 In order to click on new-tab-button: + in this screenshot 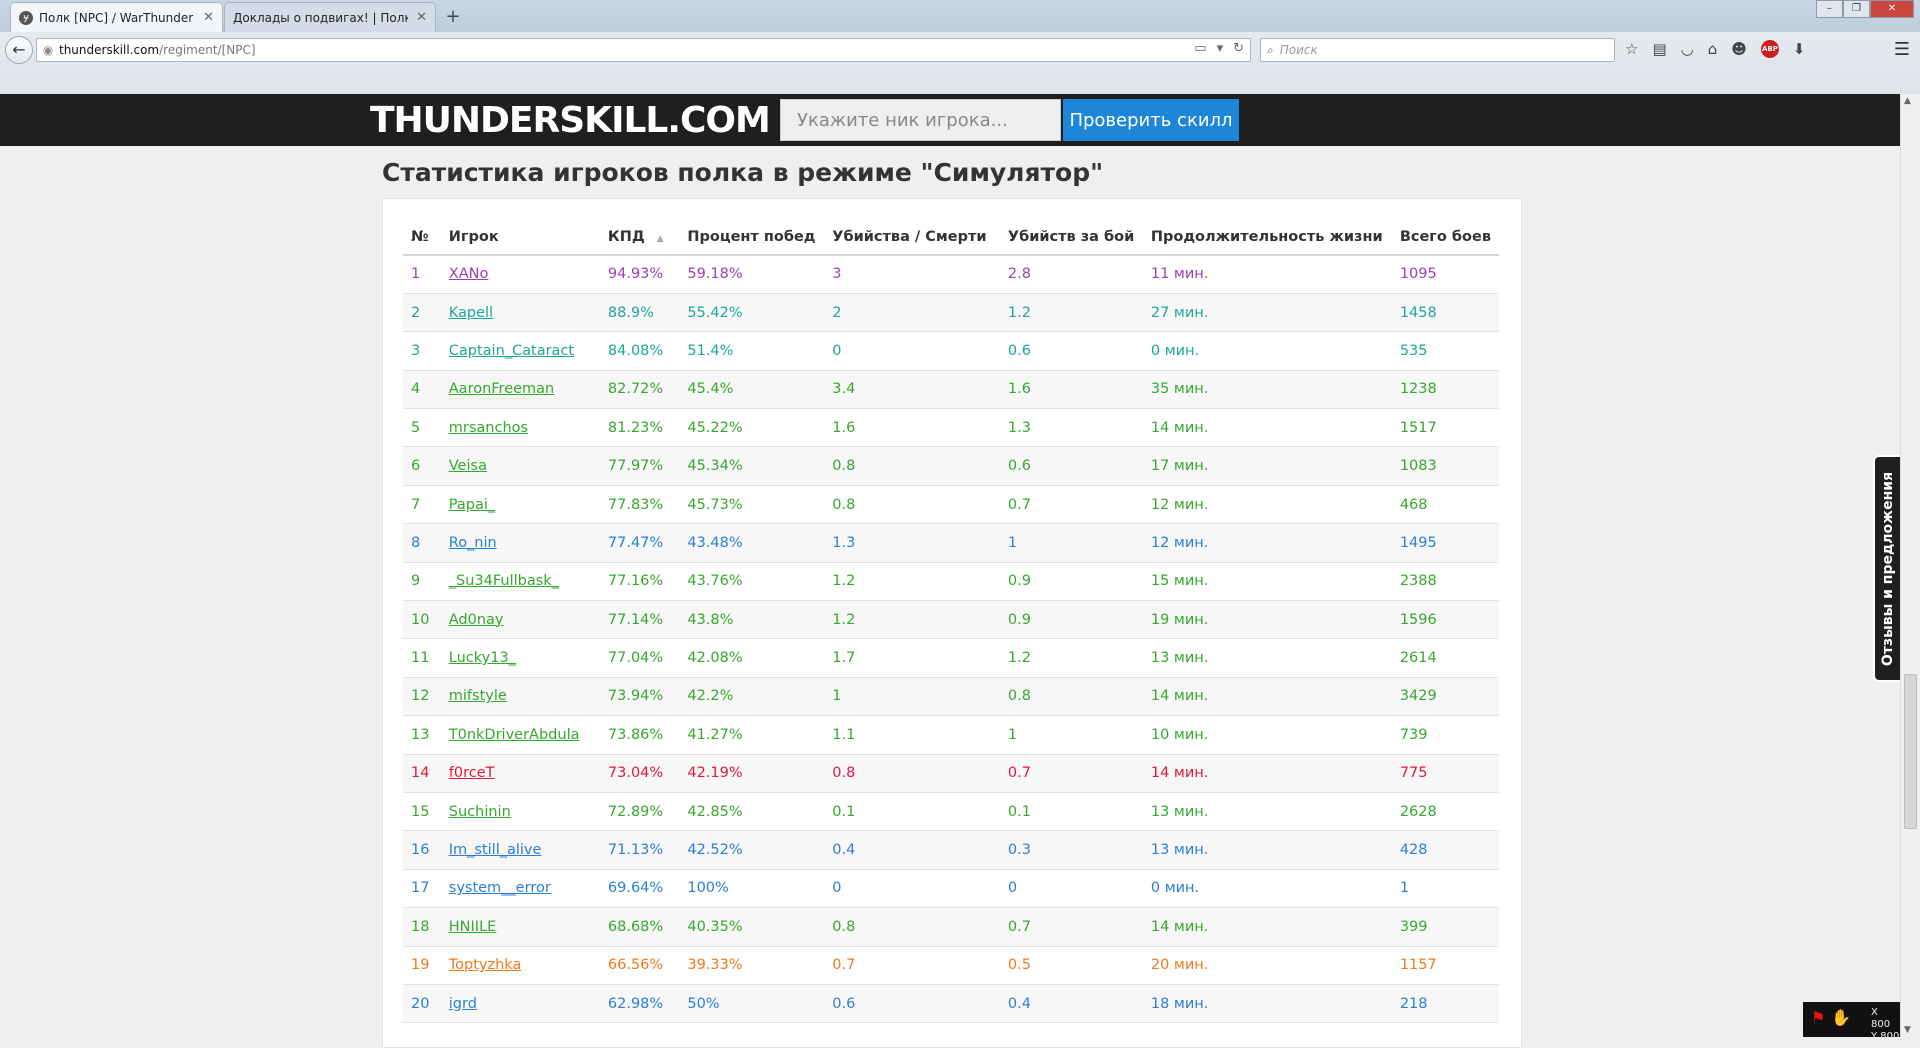, I will do `click(453, 17)`.